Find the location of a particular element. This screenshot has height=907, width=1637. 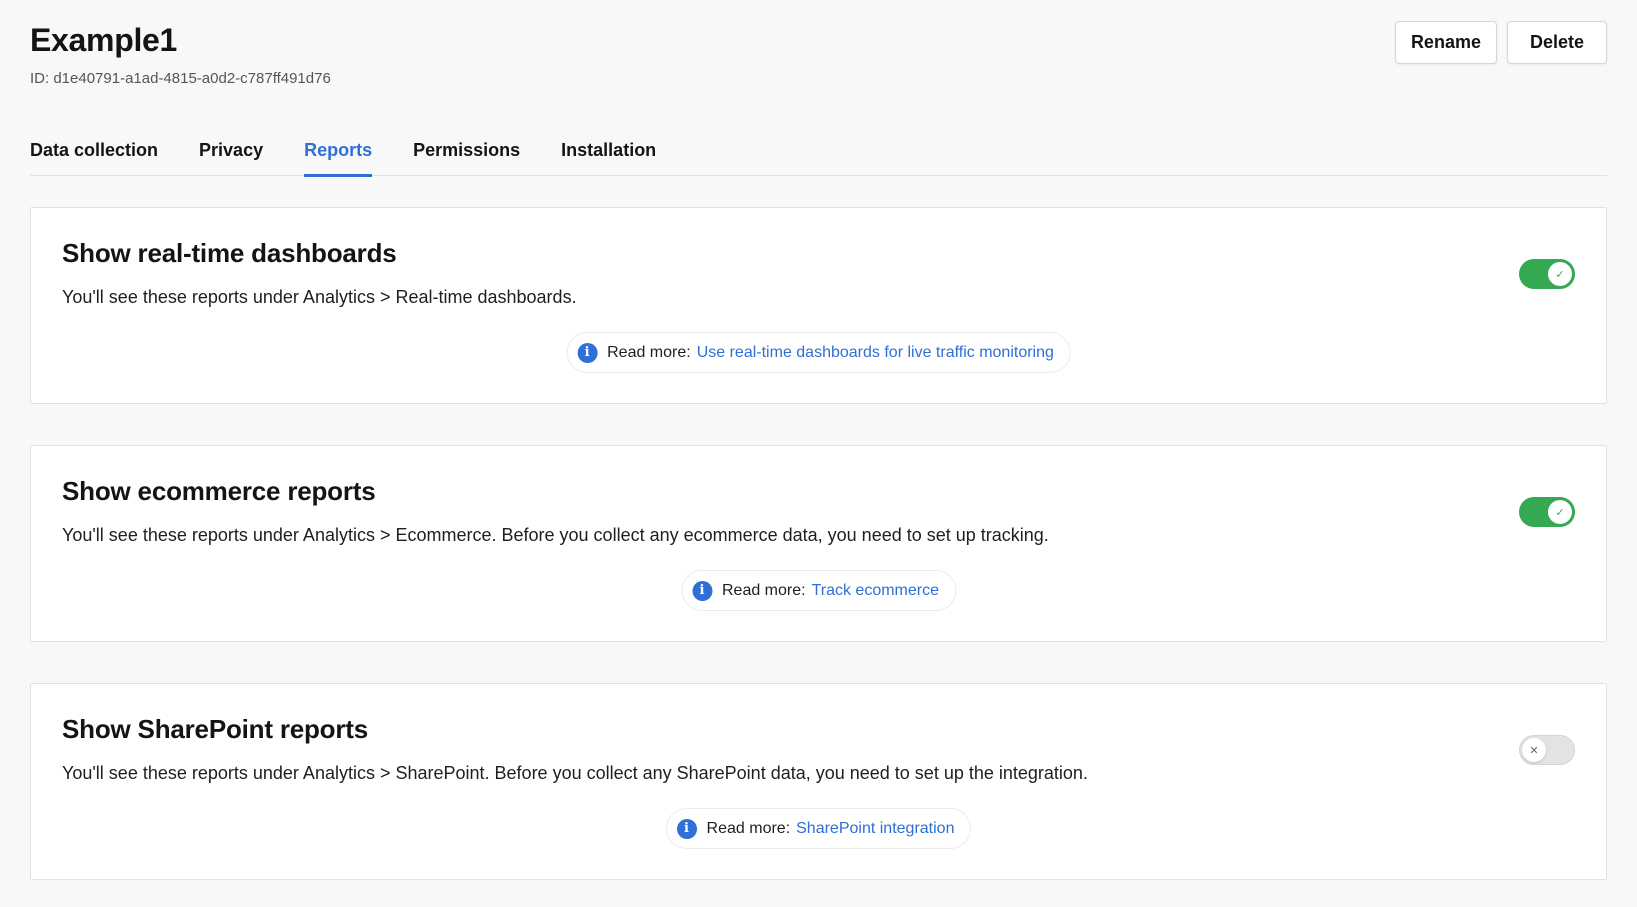

read-more-pill: i Read more: Track ecommerce is located at coordinates (818, 590).